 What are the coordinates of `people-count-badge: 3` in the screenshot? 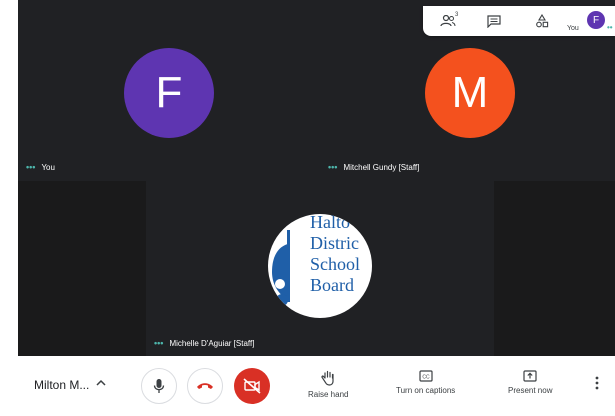 It's located at (457, 15).